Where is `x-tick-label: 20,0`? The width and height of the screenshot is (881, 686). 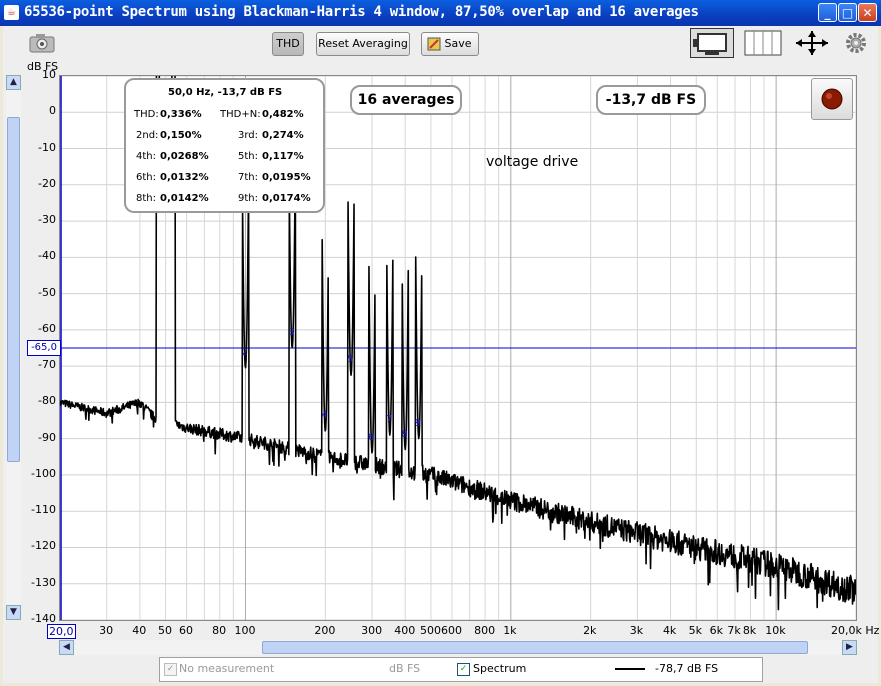
x-tick-label: 20,0 is located at coordinates (61, 631).